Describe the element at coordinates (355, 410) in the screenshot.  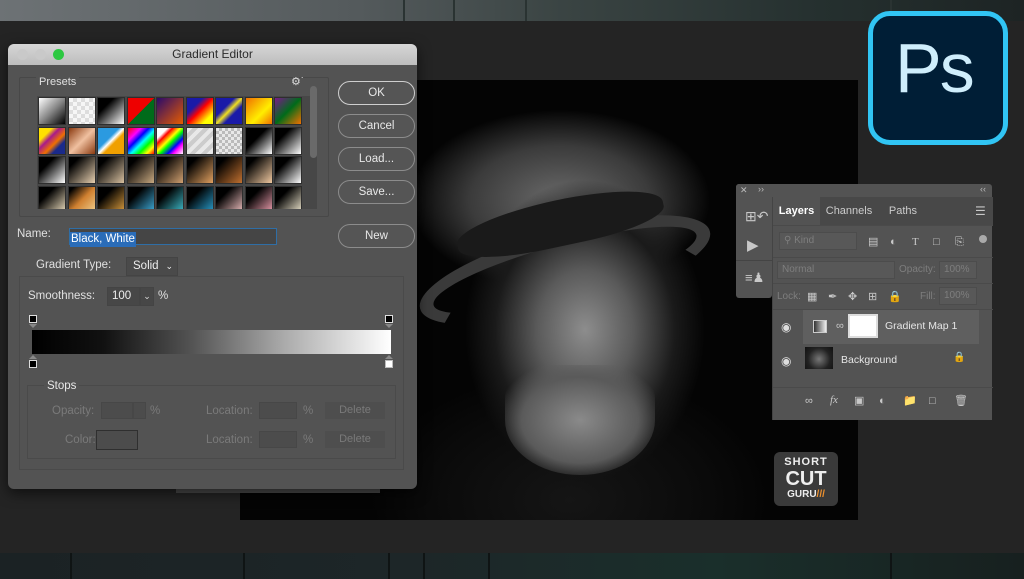
I see `delete-opacity-stop-button: Delete` at that location.